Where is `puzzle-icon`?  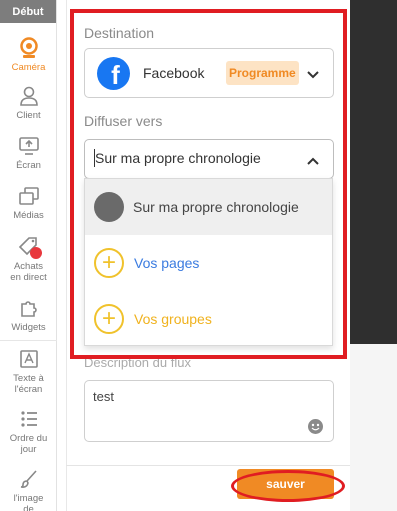
puzzle-icon is located at coordinates (29, 308).